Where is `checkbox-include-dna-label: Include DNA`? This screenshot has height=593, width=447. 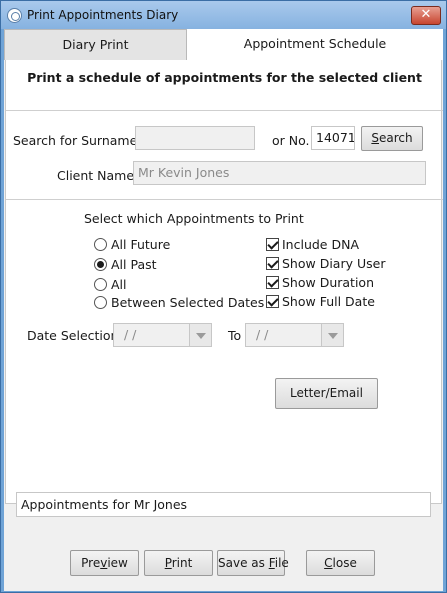
checkbox-include-dna-label: Include DNA is located at coordinates (321, 244).